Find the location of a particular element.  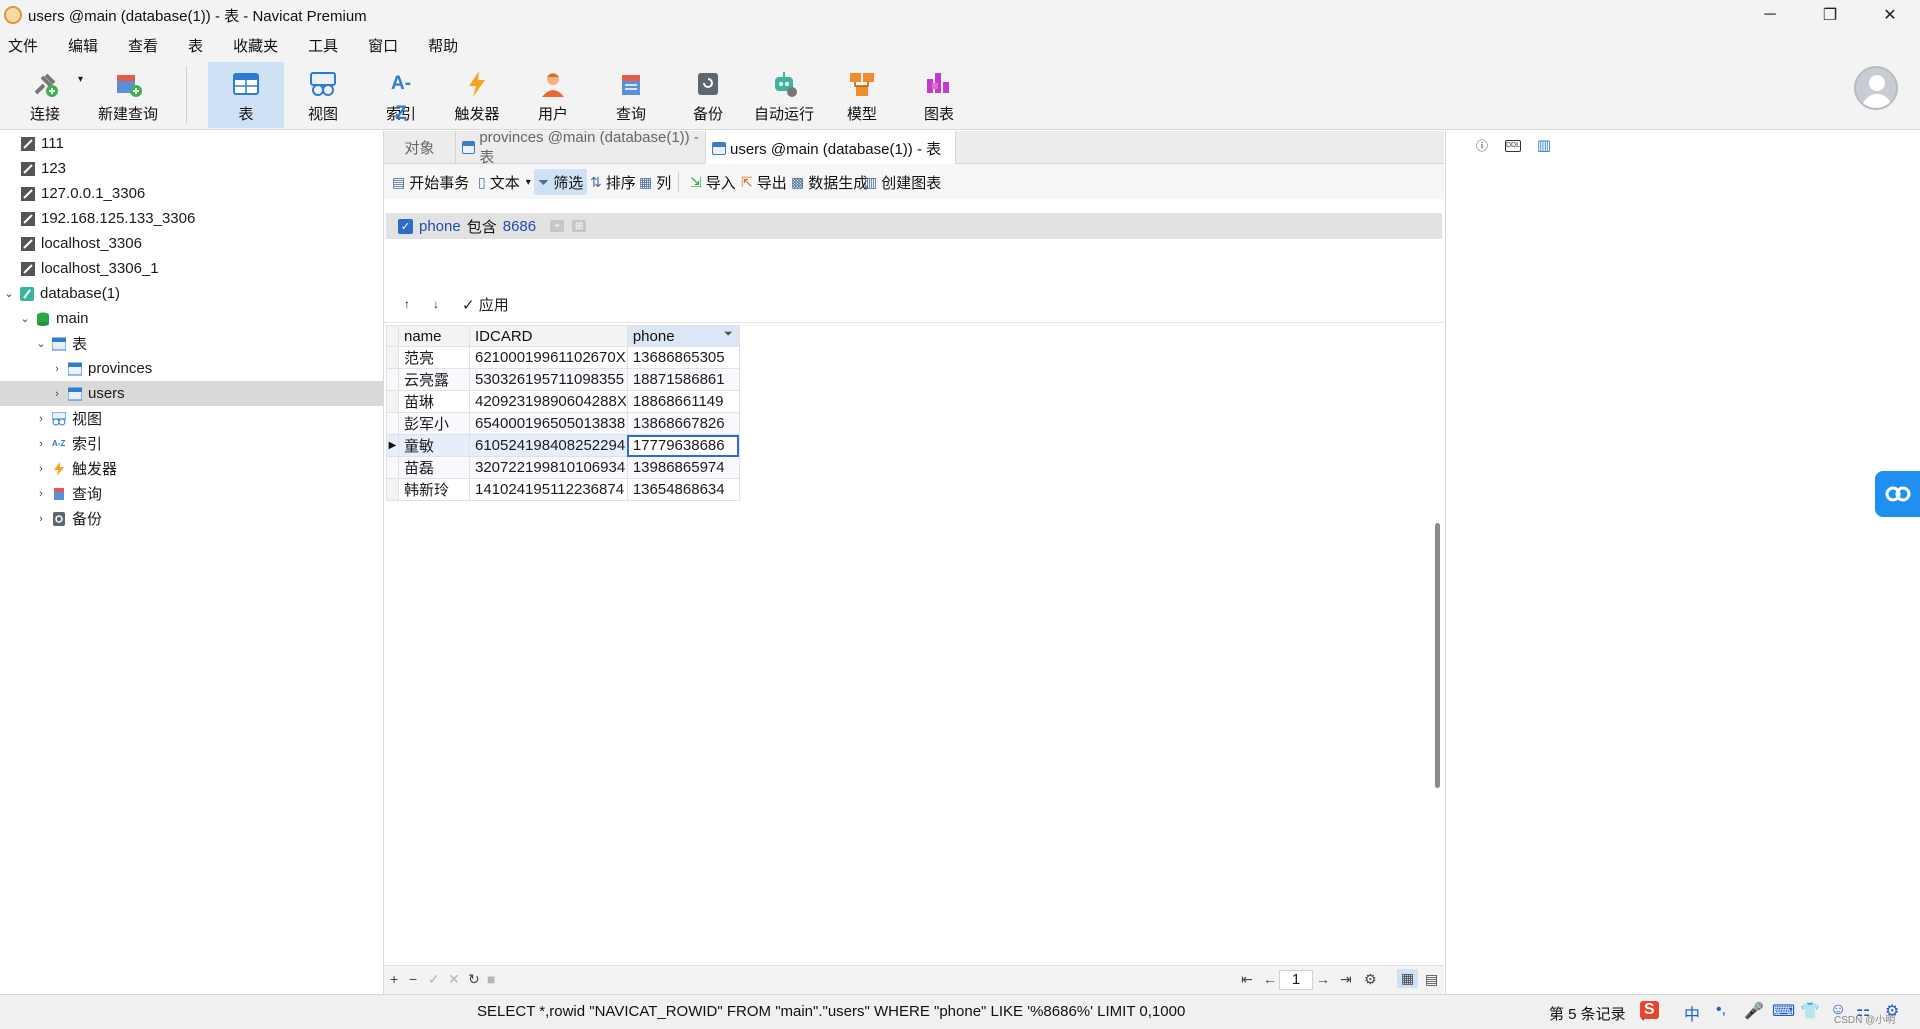

table-row: 范亮 62100019961102670X 13686865305 is located at coordinates (563, 357).